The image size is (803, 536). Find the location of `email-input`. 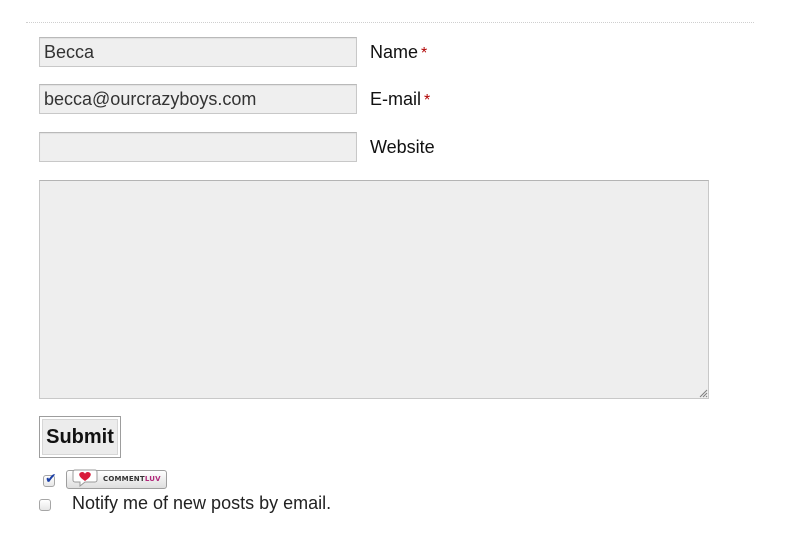

email-input is located at coordinates (198, 99).